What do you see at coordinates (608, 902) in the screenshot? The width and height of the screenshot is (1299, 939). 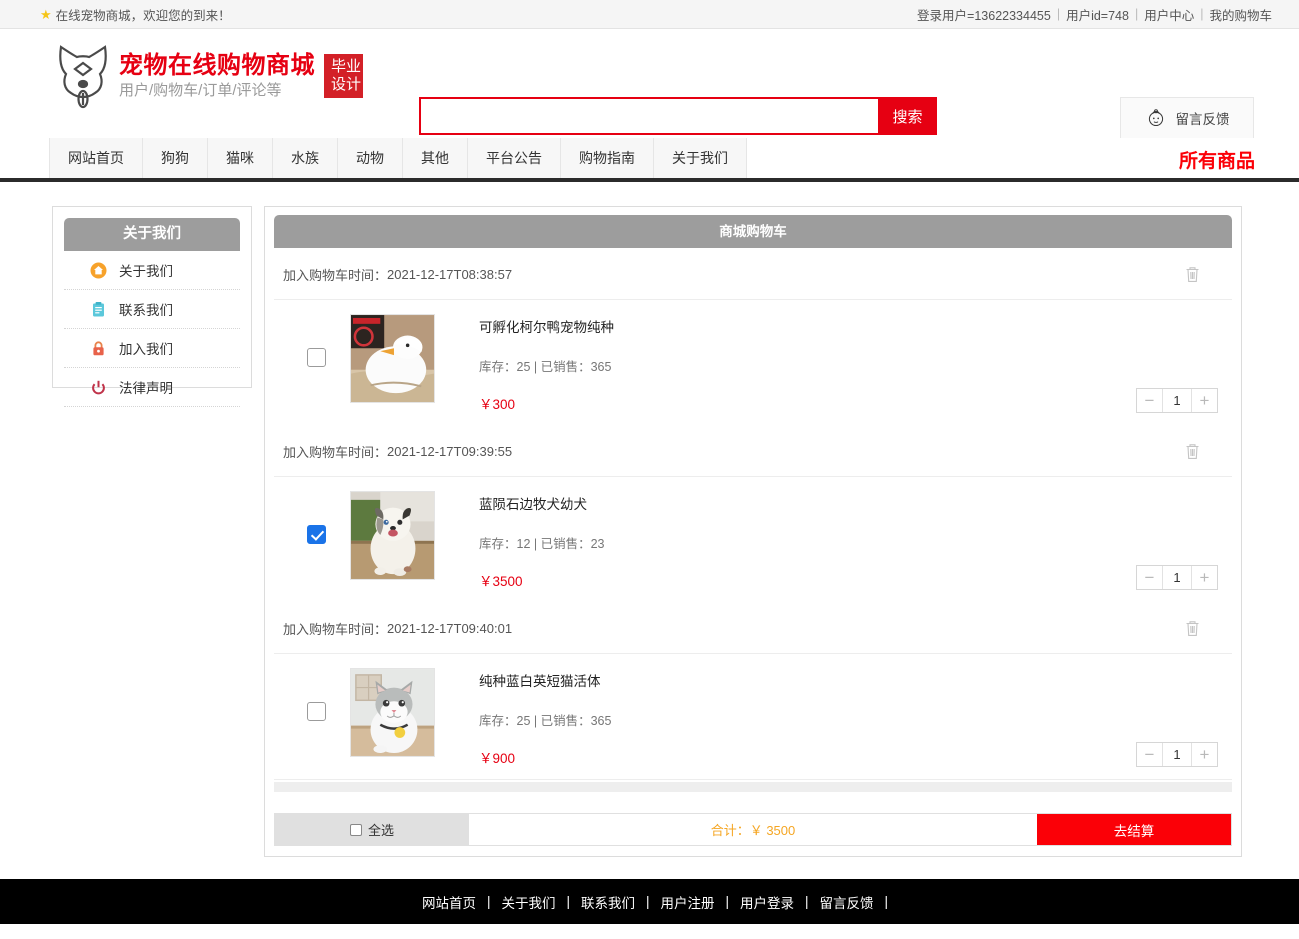 I see `footer-link-contact: 联系我们` at bounding box center [608, 902].